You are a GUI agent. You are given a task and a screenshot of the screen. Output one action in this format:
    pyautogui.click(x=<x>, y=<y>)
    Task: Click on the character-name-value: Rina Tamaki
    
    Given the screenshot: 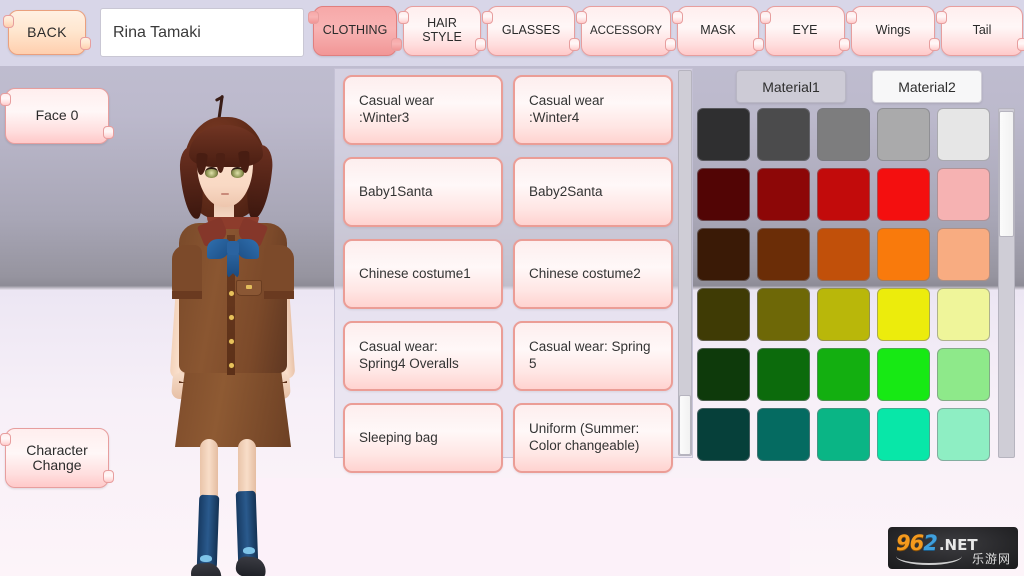 What is the action you would take?
    pyautogui.click(x=157, y=32)
    